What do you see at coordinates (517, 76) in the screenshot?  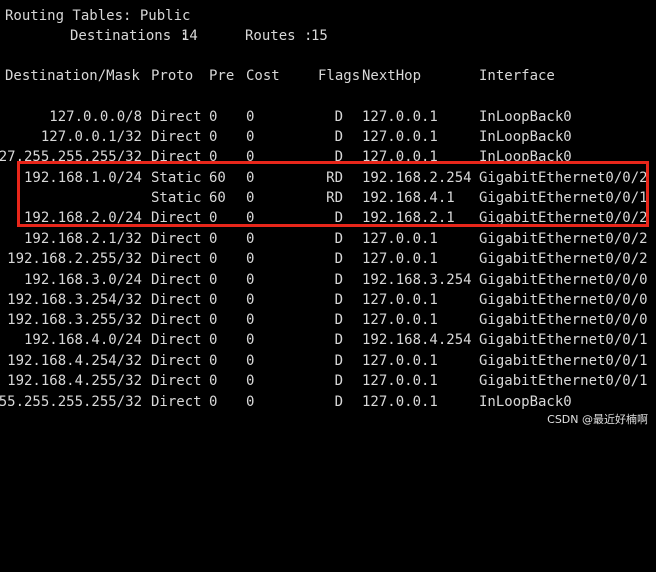 I see `header-interface: Interface` at bounding box center [517, 76].